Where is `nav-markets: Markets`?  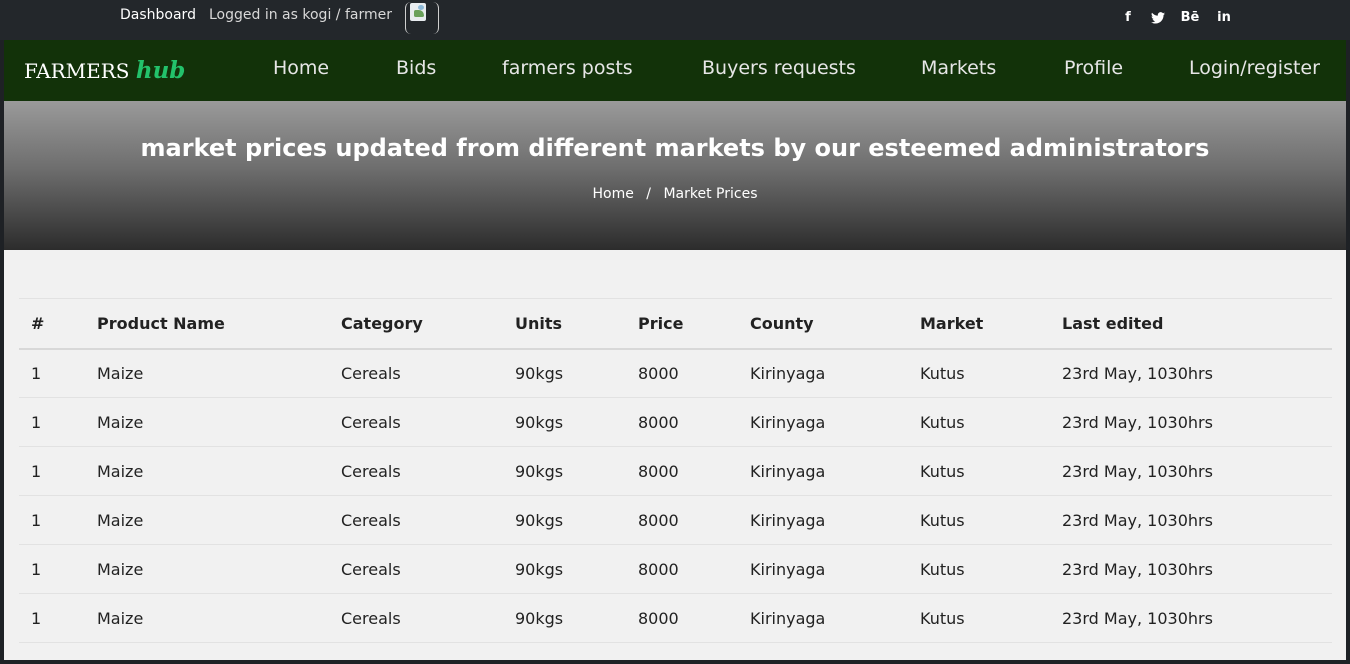 nav-markets: Markets is located at coordinates (958, 68).